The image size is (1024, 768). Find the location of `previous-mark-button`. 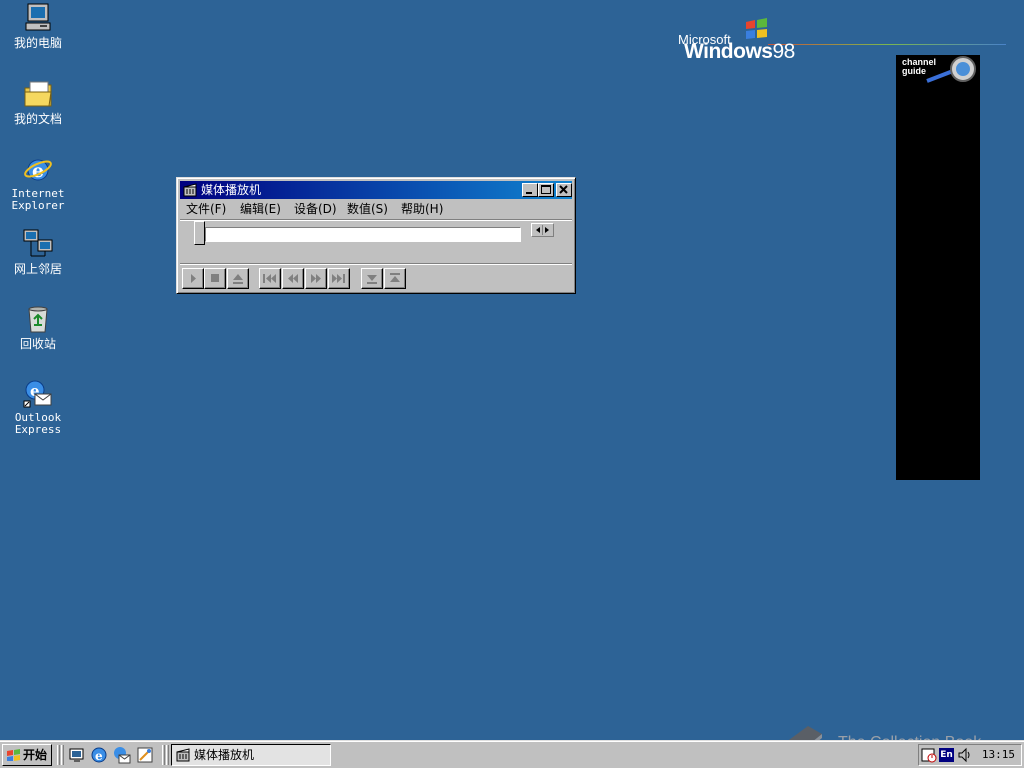

previous-mark-button is located at coordinates (270, 278).